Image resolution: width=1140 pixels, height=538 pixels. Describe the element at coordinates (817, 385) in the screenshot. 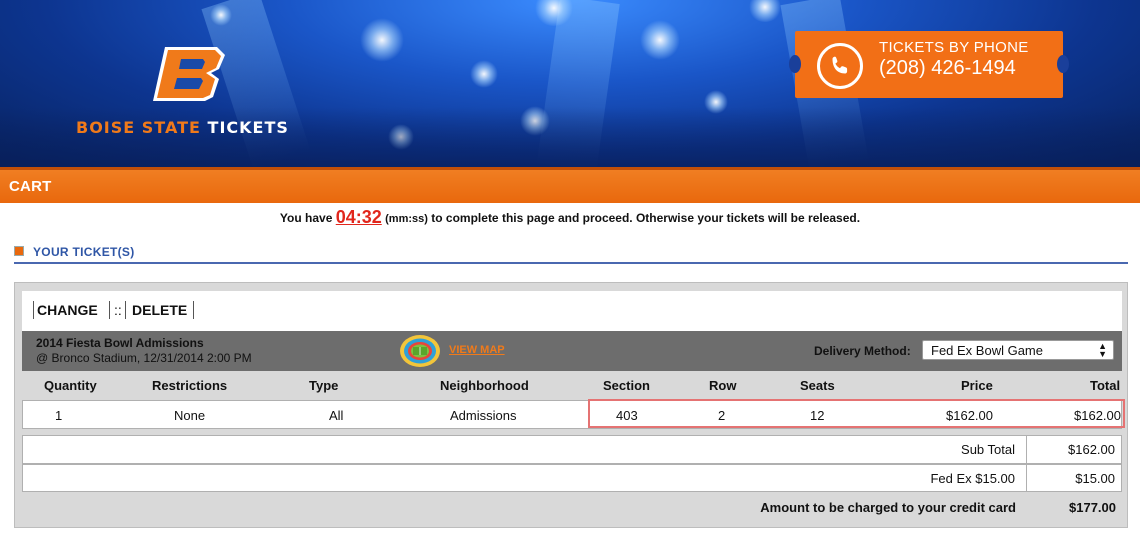

I see `col-seats: Seats` at that location.